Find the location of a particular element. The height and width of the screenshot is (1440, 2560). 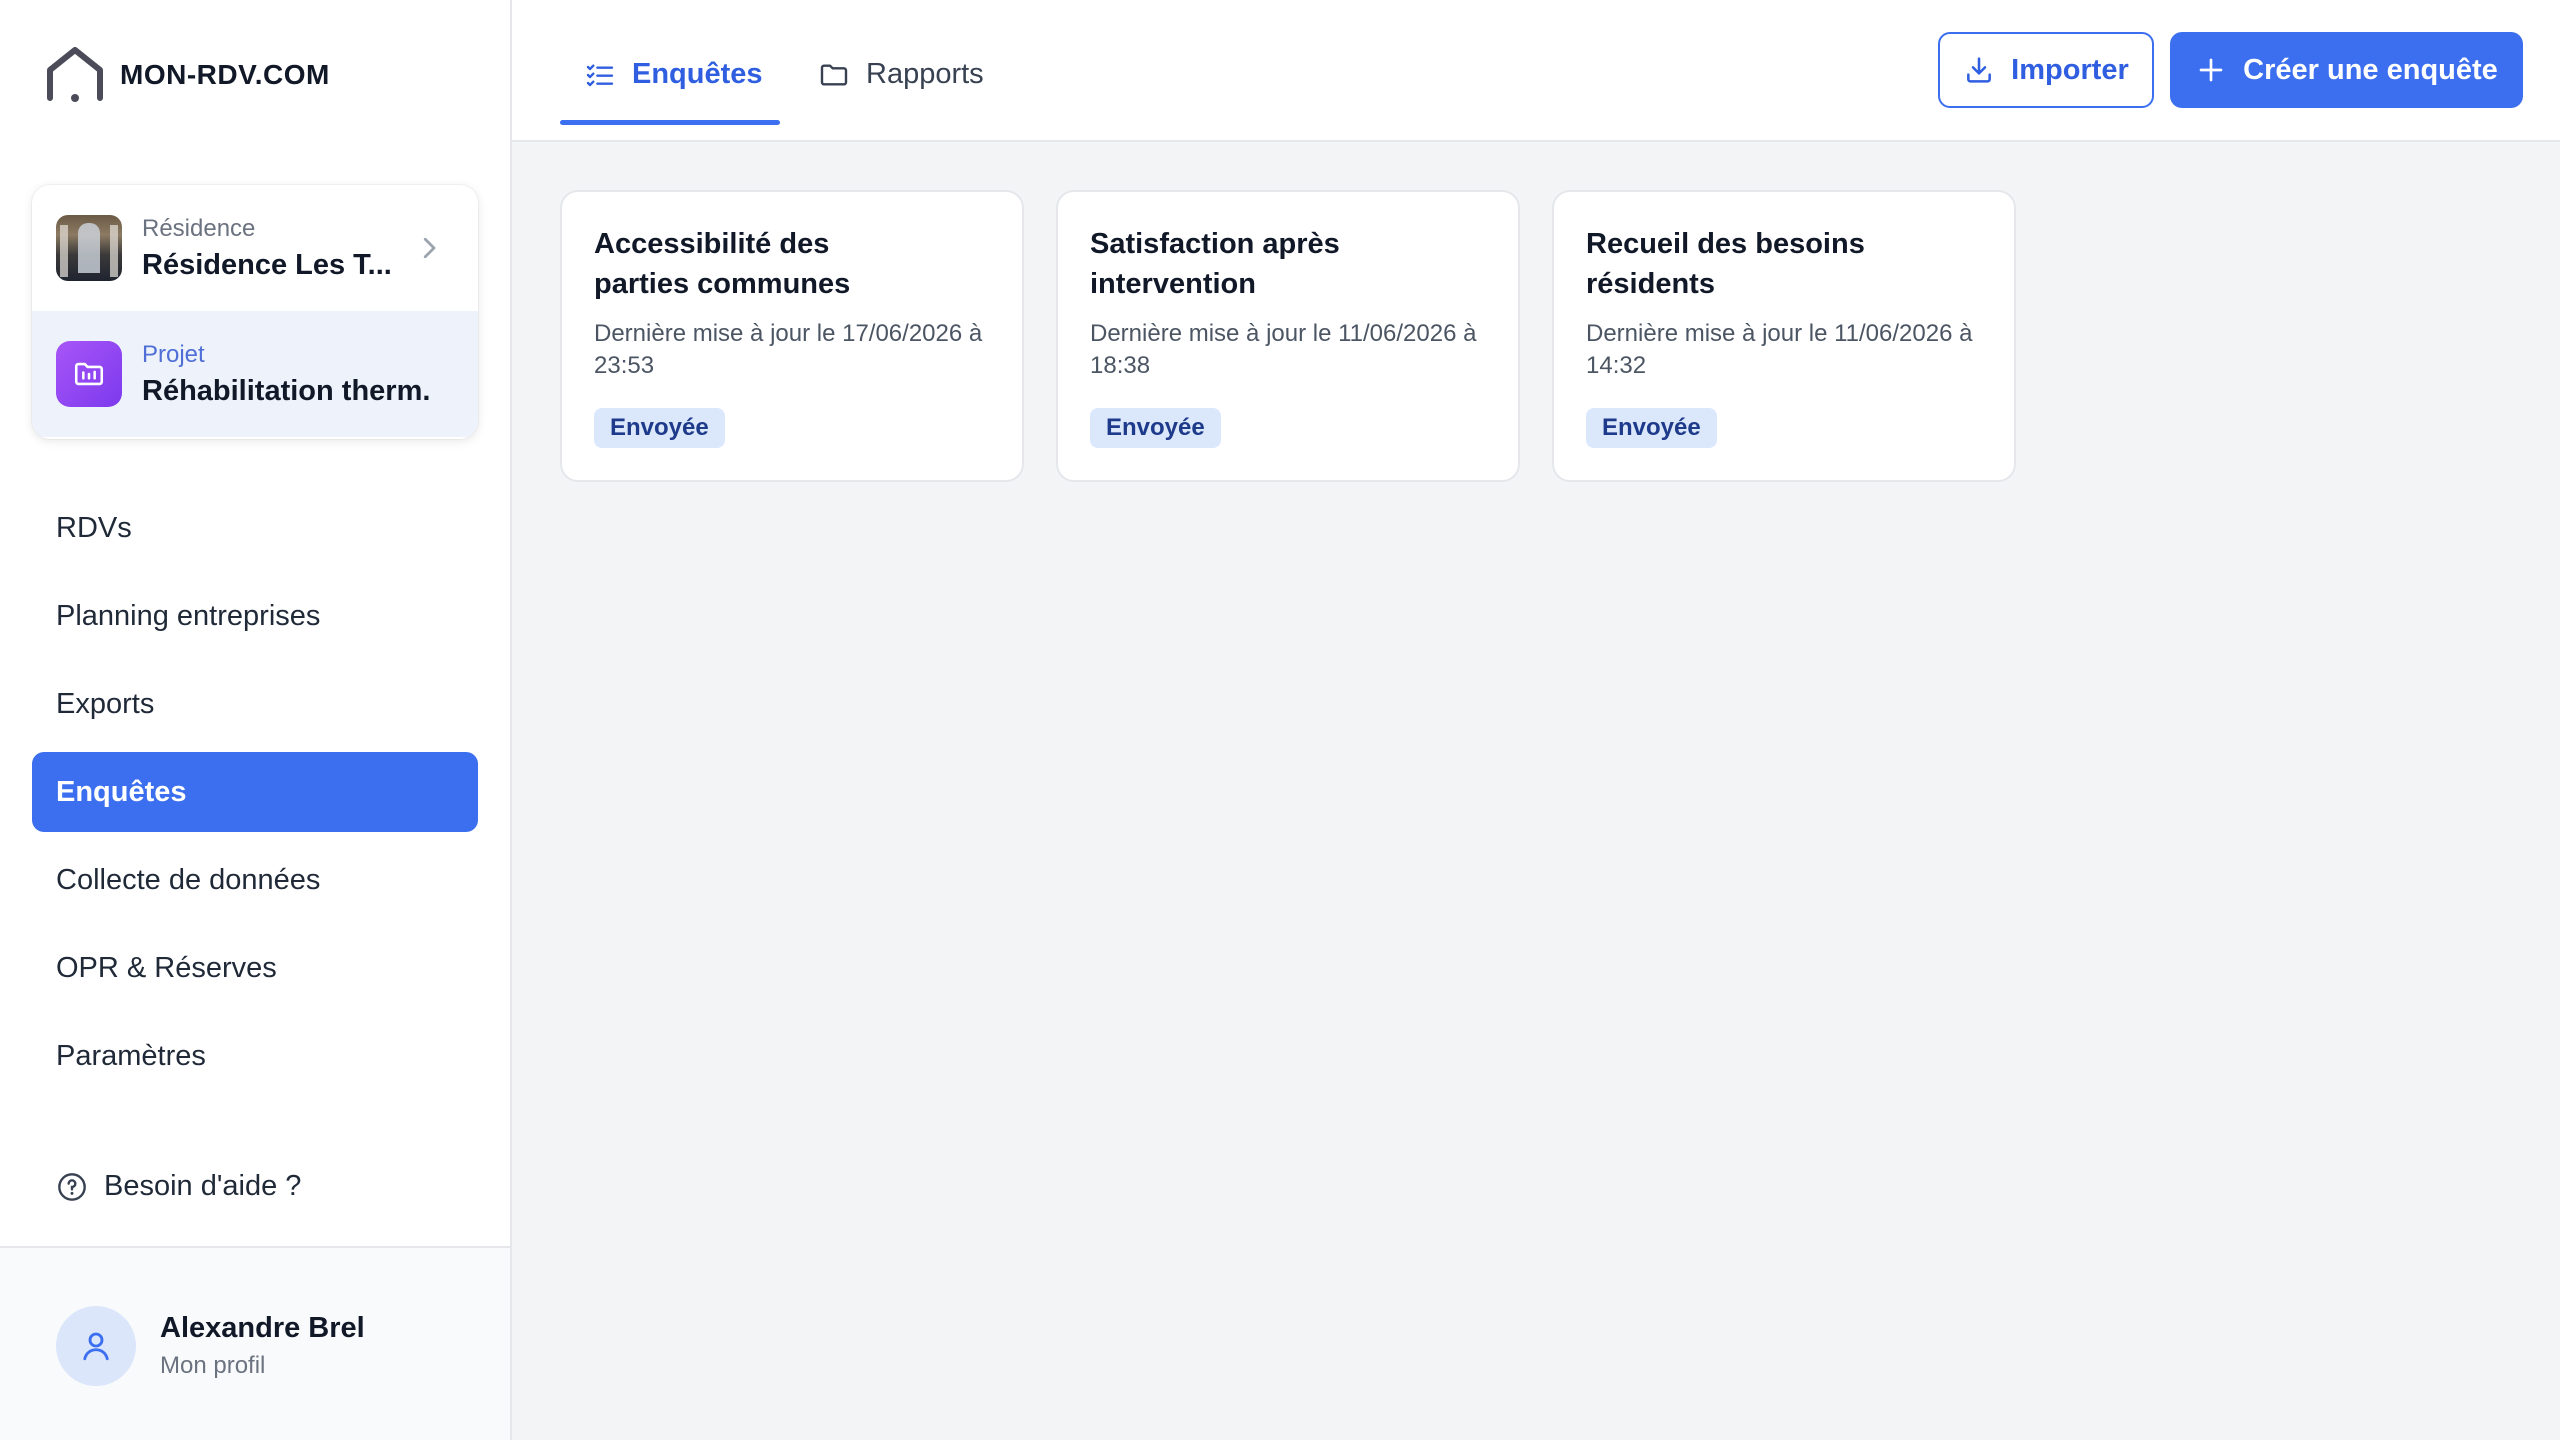

help-circle-icon is located at coordinates (72, 1186).